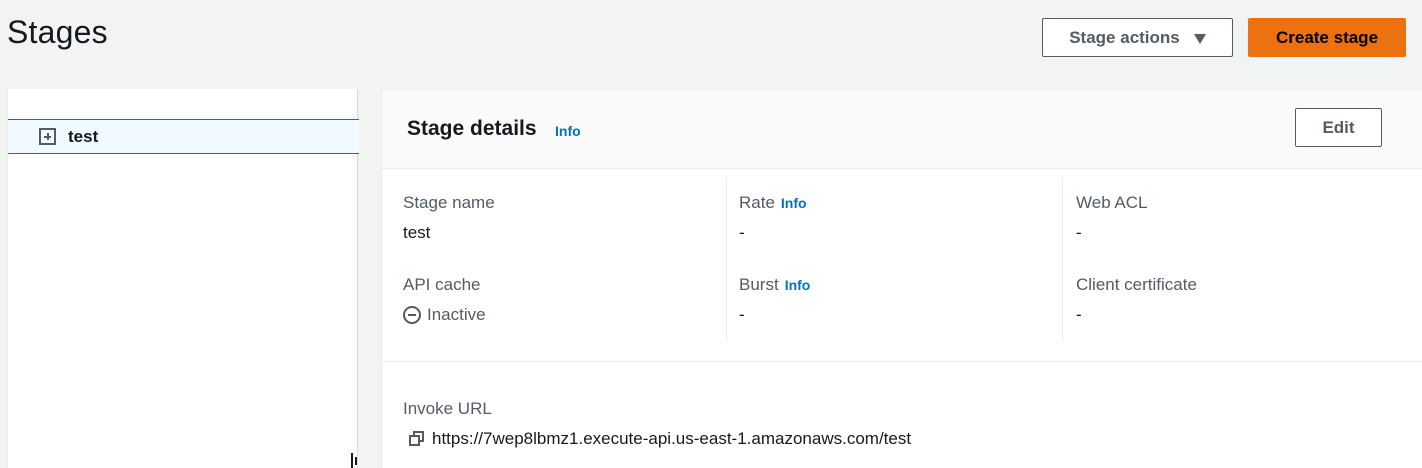  I want to click on web-acl-label-text: Web ACL, so click(1112, 202).